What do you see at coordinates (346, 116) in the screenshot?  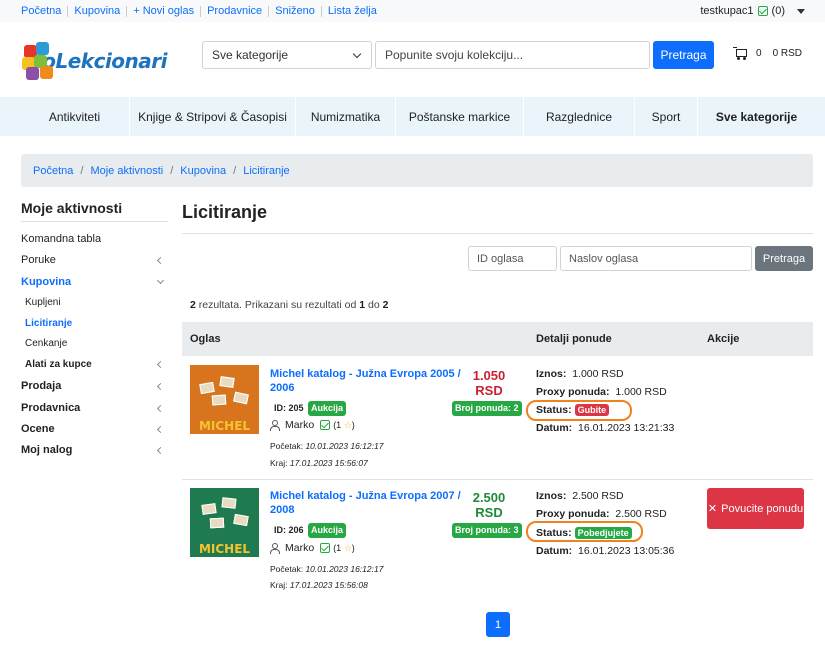 I see `category-numismatics: Numizmatika` at bounding box center [346, 116].